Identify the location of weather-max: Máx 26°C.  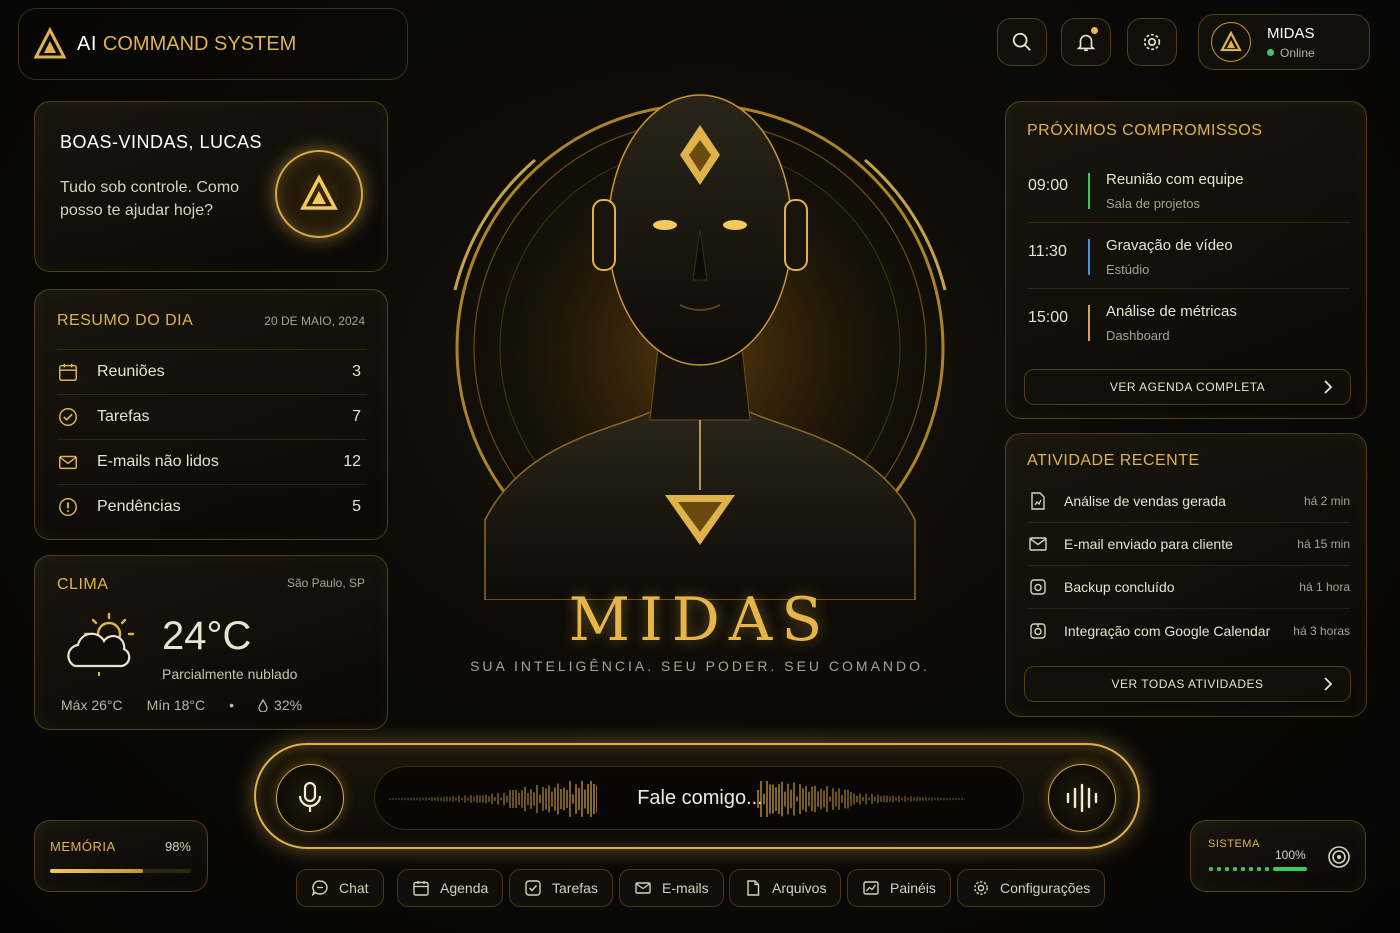
(92, 705).